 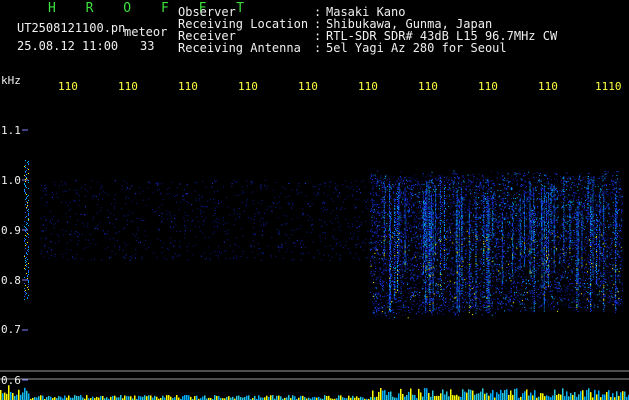 I want to click on antenna-value: 5el Yagi Az 280 for Seoul, so click(x=416, y=48).